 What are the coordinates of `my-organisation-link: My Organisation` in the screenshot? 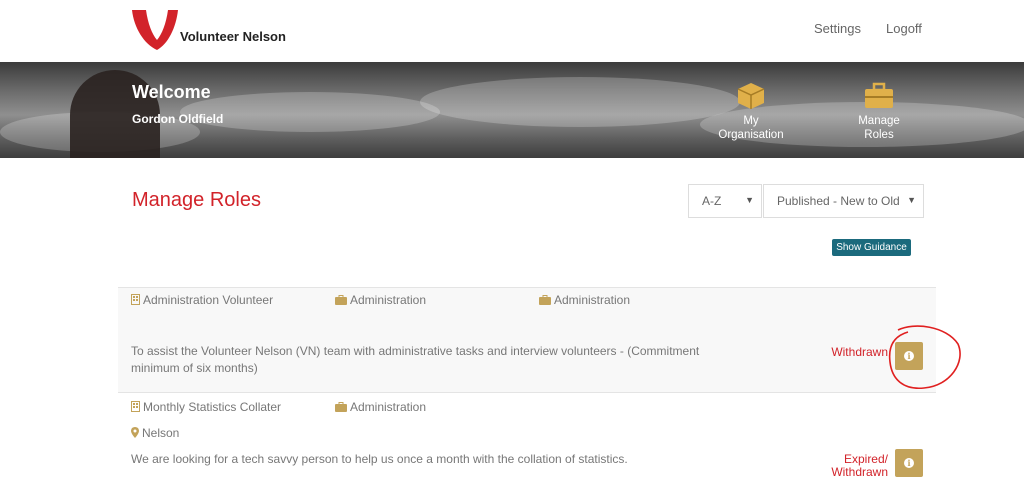 It's located at (751, 112).